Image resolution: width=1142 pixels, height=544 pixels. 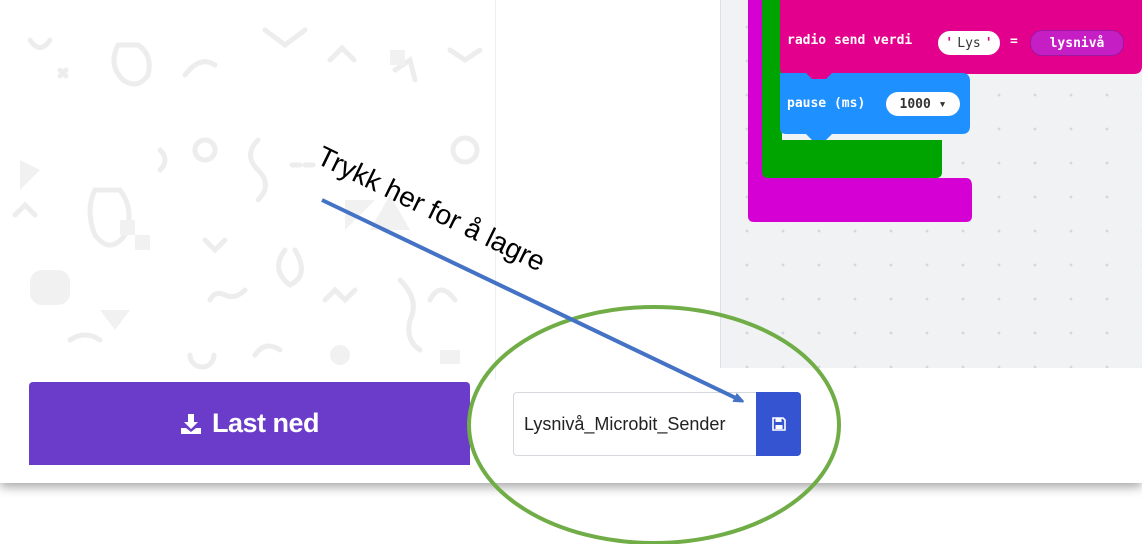 I want to click on project-name-group, so click(x=657, y=424).